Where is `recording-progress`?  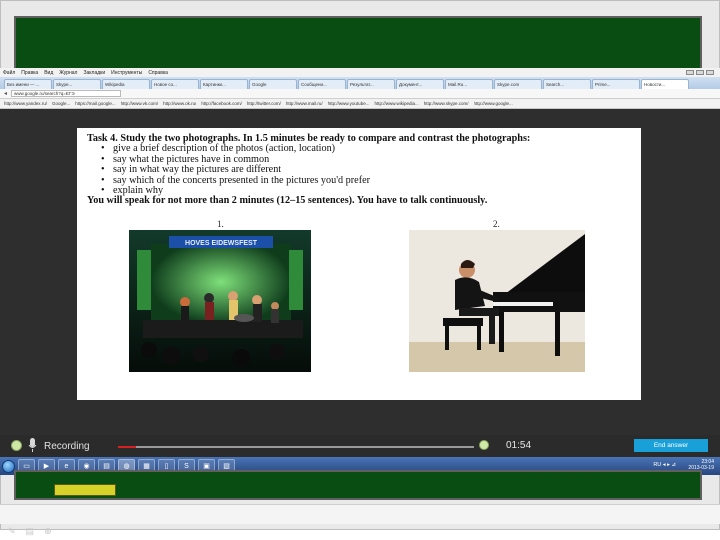
recording-progress is located at coordinates (127, 447).